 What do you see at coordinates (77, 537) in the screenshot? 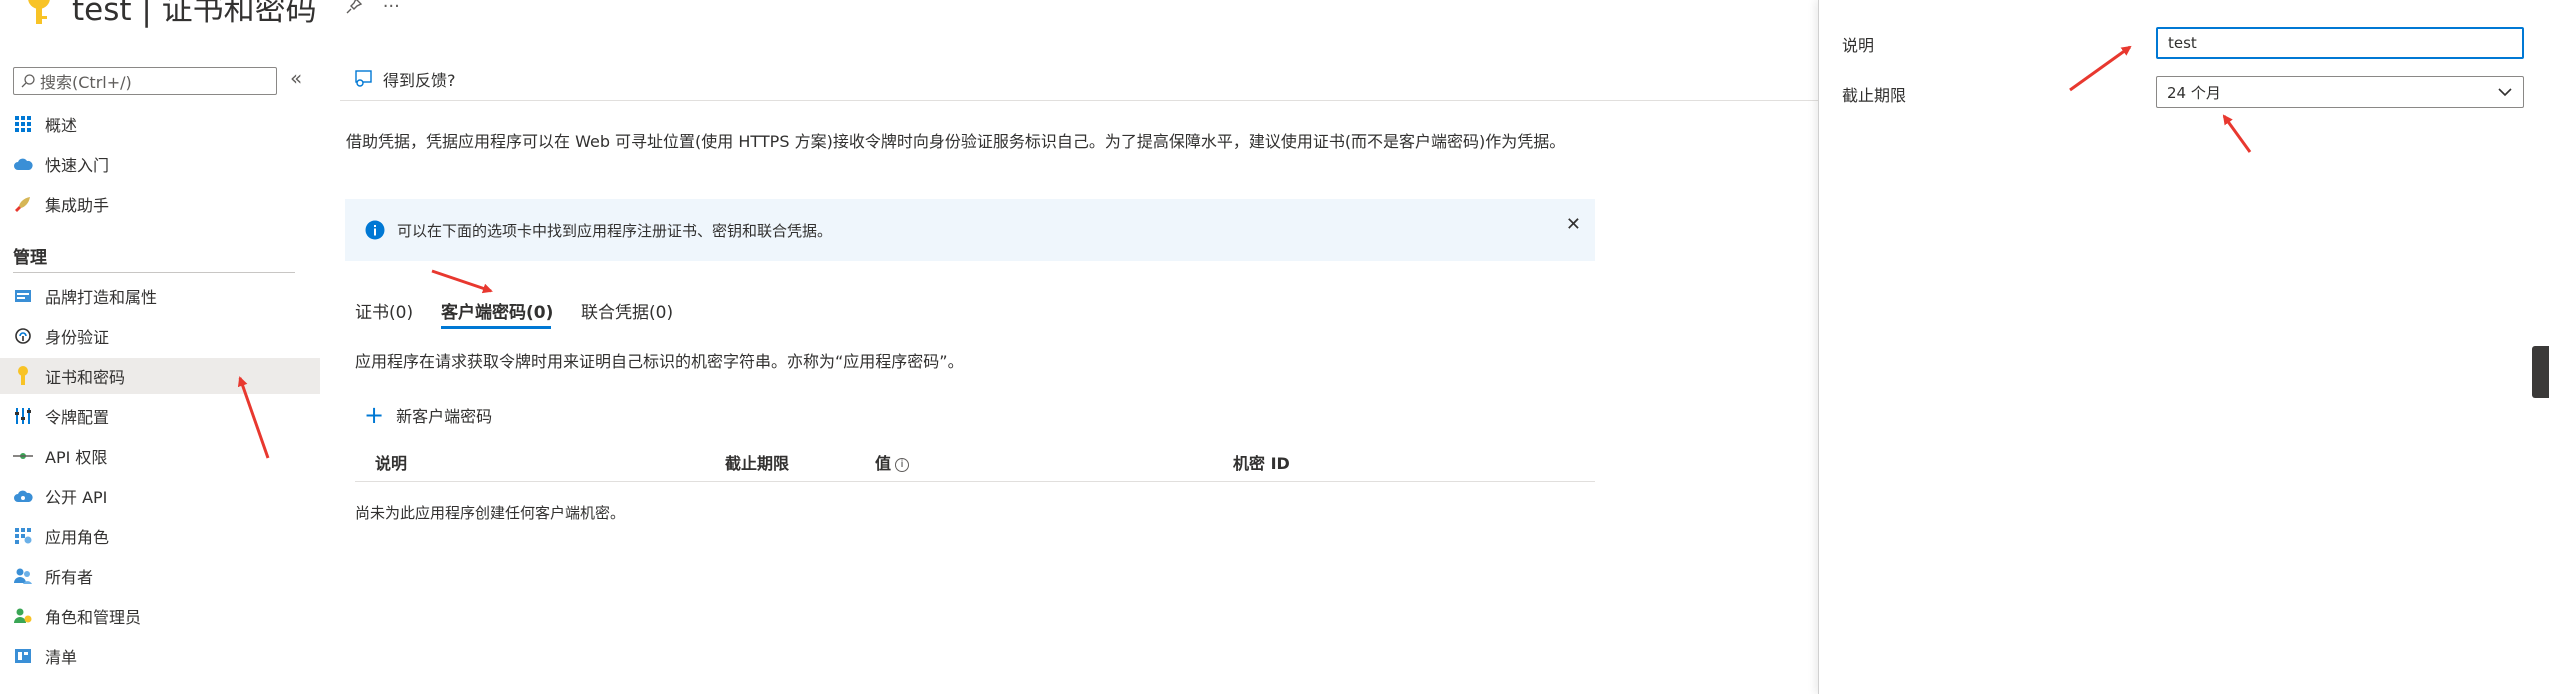
I see `sidebar-item-label: 应用角色` at bounding box center [77, 537].